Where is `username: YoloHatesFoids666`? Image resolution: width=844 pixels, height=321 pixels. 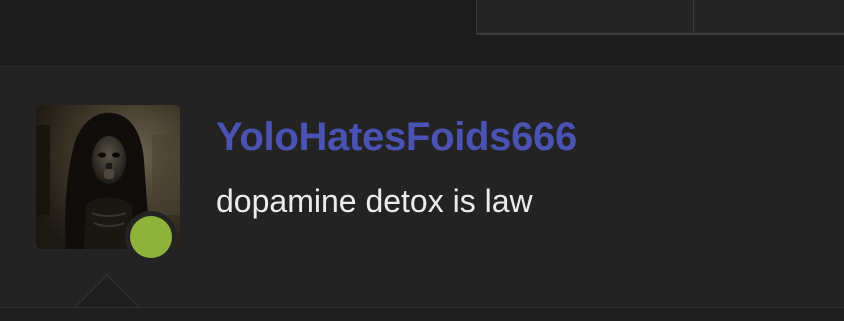
username: YoloHatesFoids666 is located at coordinates (396, 137).